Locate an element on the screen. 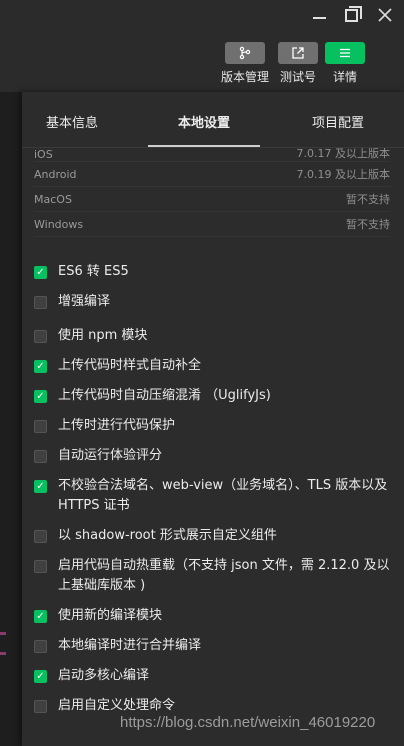 Image resolution: width=404 pixels, height=746 pixels. toolbar: 版本管理 测试号 详情 is located at coordinates (202, 62).